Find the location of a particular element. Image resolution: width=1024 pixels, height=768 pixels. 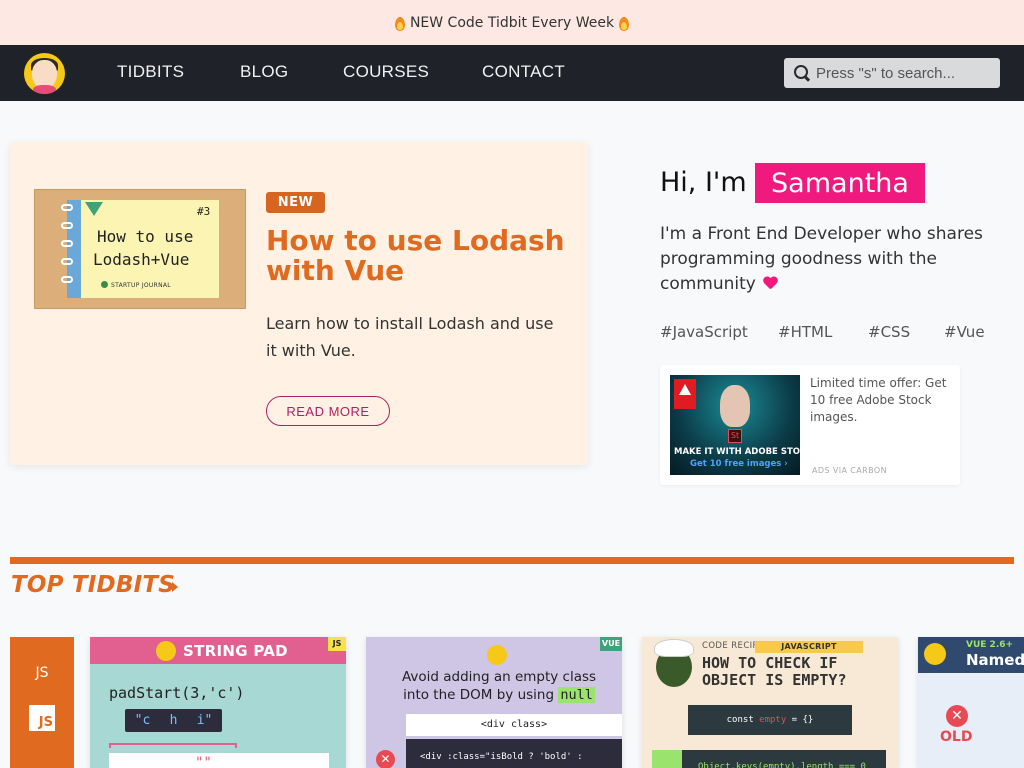

nav-link-courses: COURSES is located at coordinates (386, 72).